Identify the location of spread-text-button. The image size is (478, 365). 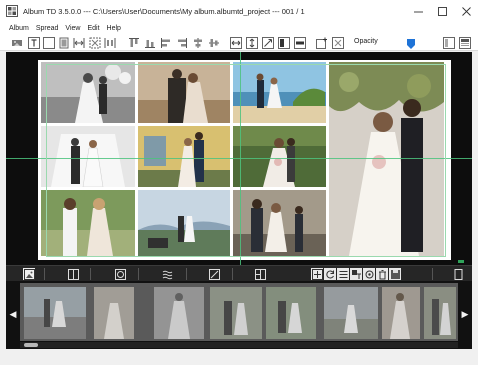
(356, 274).